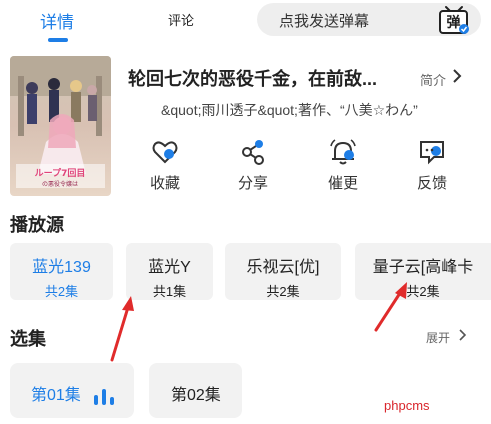  I want to click on danmu-toggle-icon: 弹, so click(454, 20).